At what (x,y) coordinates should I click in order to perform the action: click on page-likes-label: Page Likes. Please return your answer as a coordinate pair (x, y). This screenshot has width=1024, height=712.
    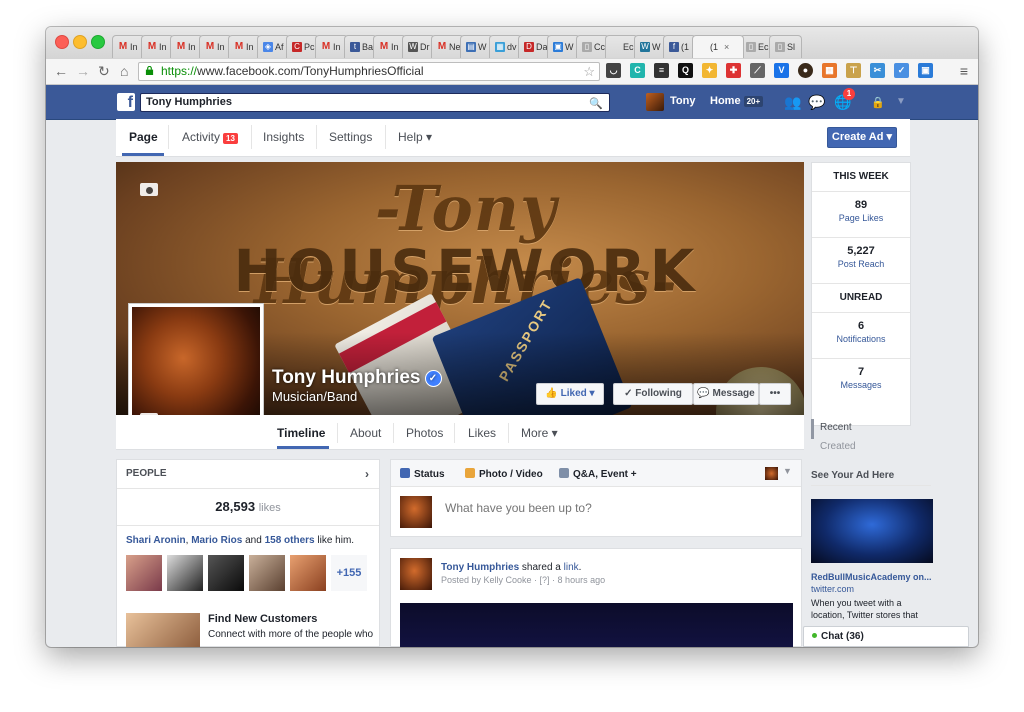
    Looking at the image, I should click on (861, 218).